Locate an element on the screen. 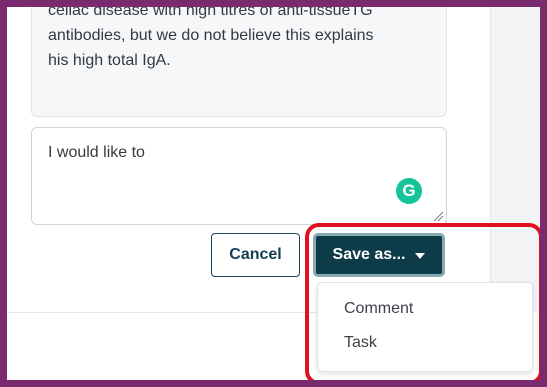 The image size is (547, 387). resize-handle-icon is located at coordinates (438, 216).